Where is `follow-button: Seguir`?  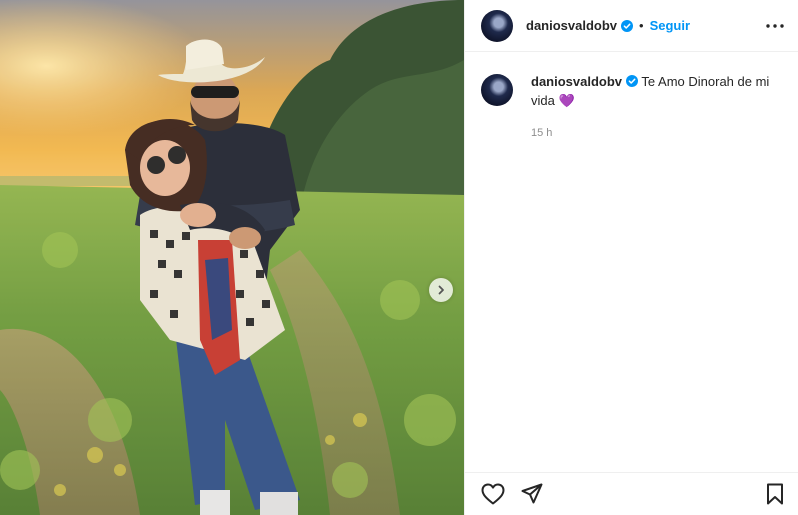
follow-button: Seguir is located at coordinates (670, 25).